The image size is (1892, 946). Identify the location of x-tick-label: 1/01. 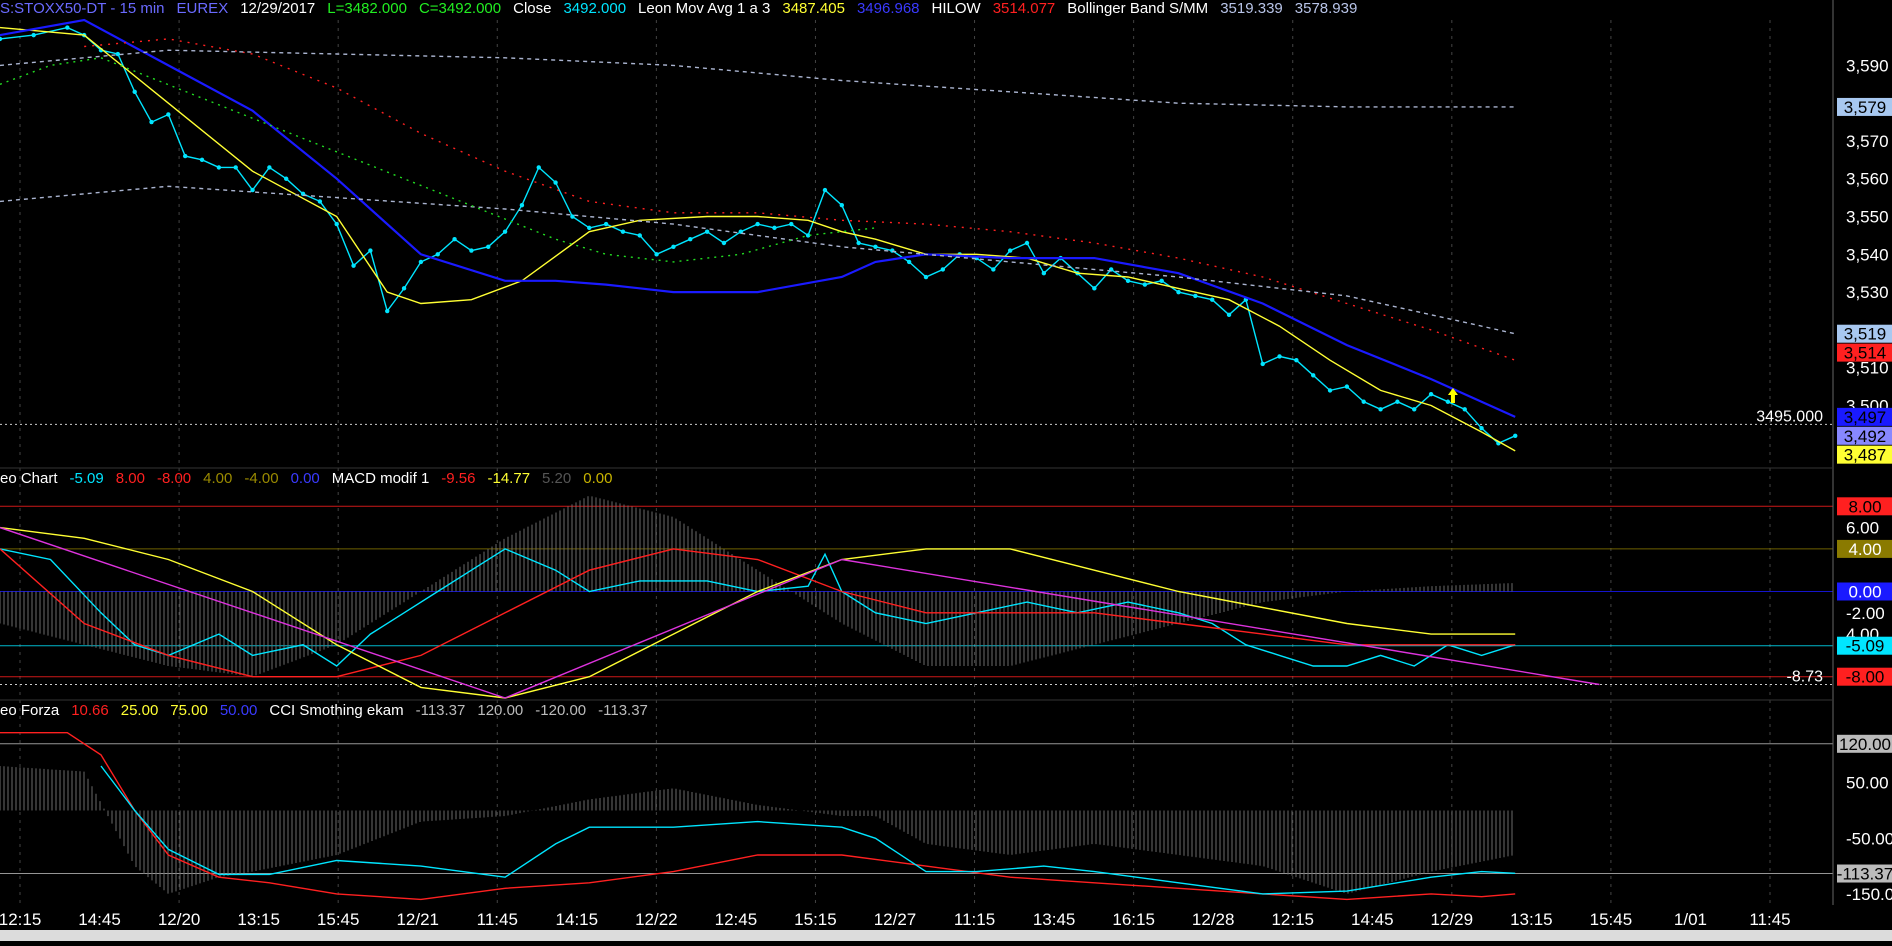
(1690, 919).